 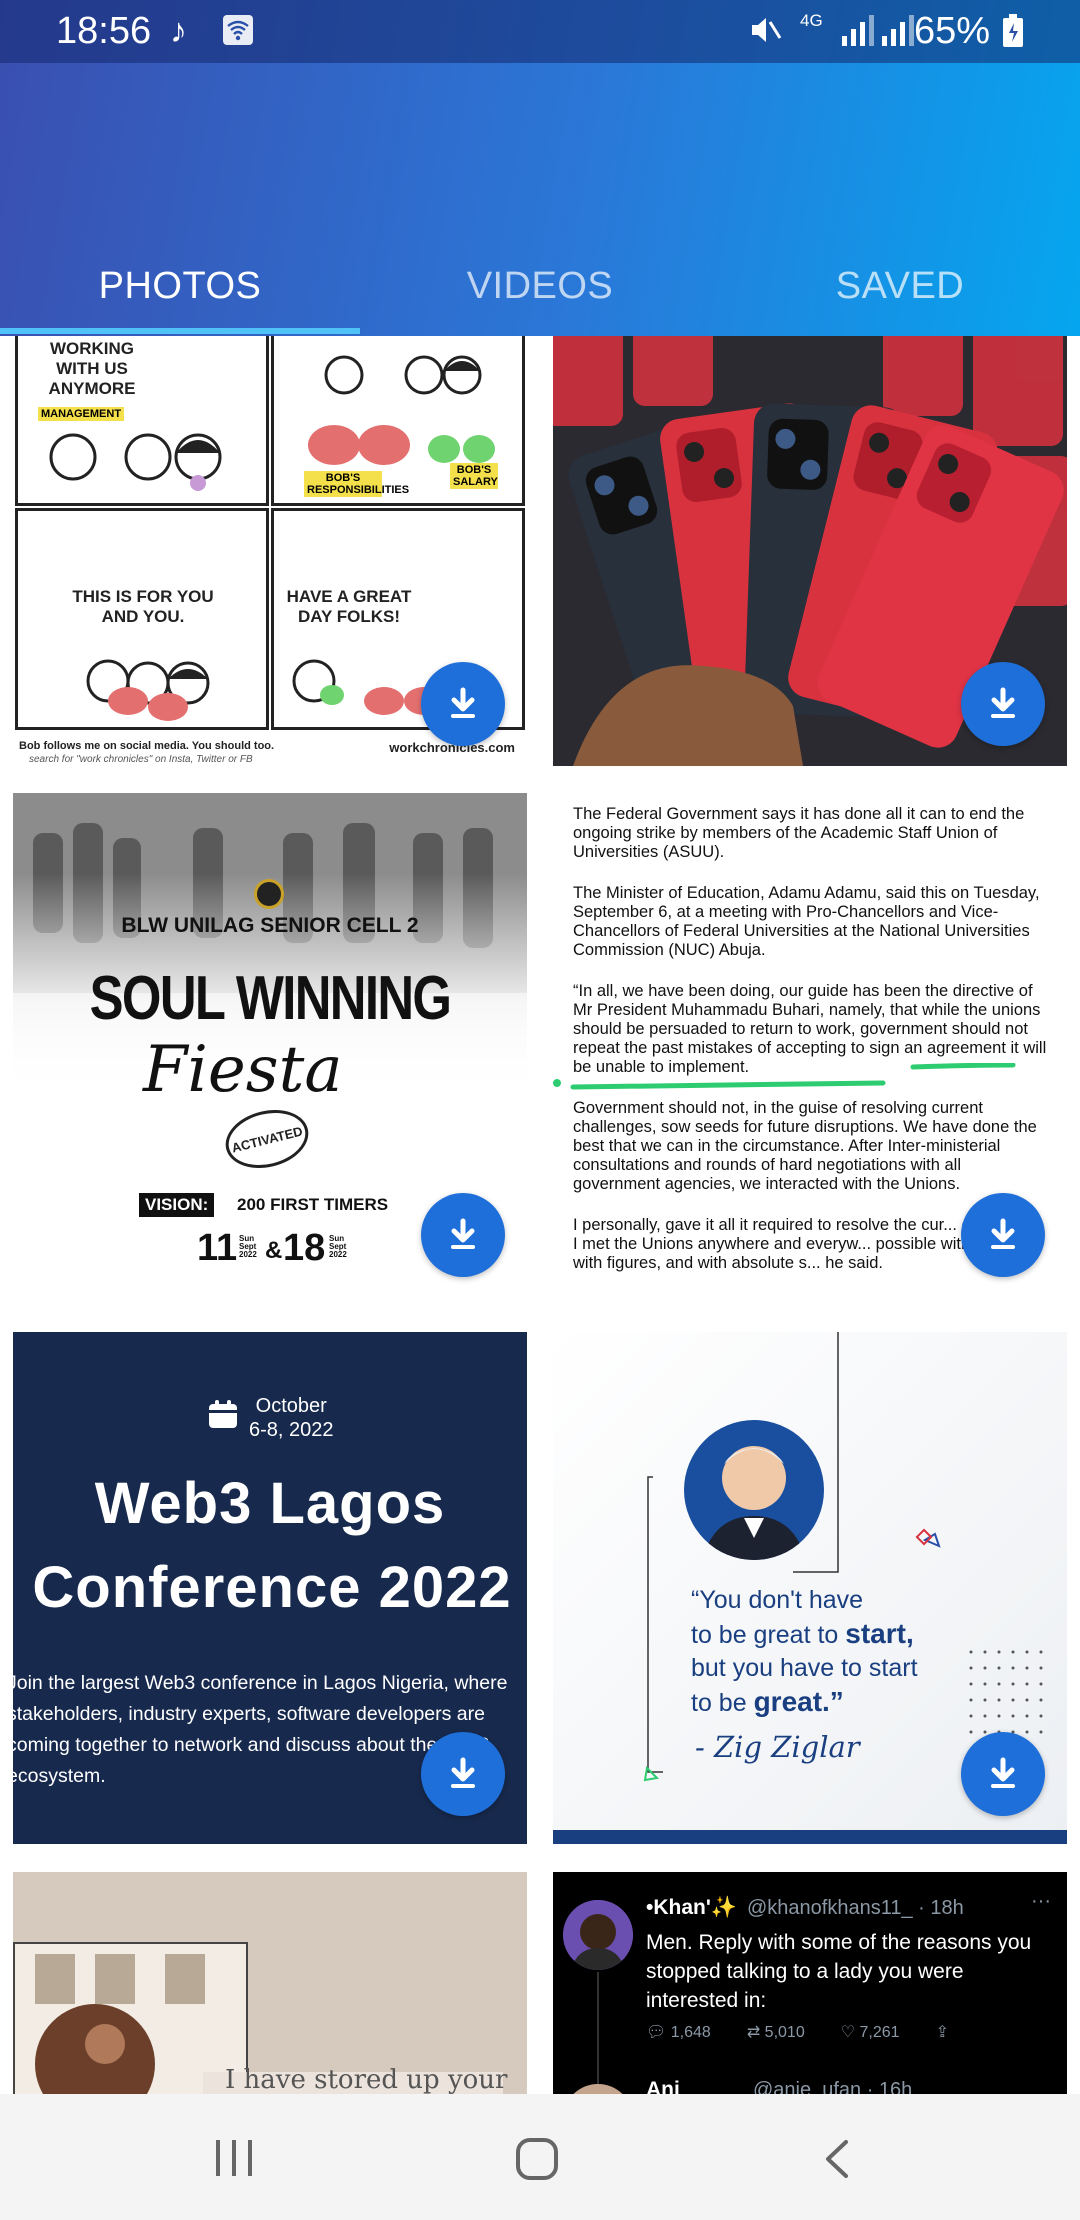 What do you see at coordinates (180, 286) in the screenshot?
I see `tab-photos: PHOTOS` at bounding box center [180, 286].